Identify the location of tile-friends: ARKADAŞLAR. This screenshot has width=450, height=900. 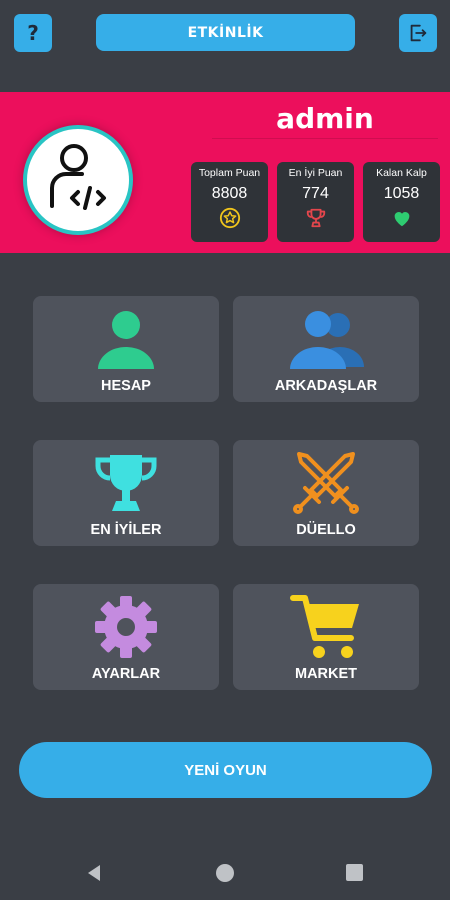
(326, 349).